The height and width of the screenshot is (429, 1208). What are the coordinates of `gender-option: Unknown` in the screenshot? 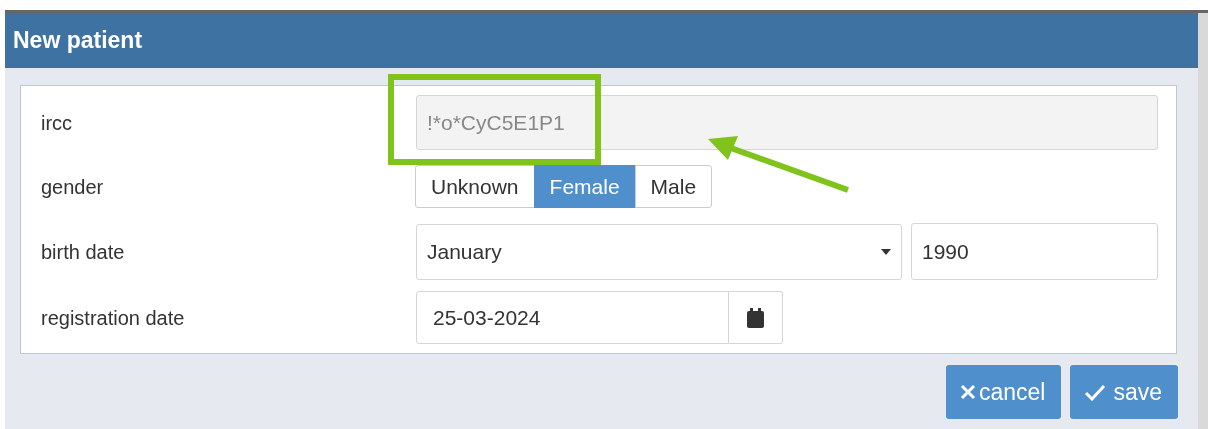 It's located at (475, 186).